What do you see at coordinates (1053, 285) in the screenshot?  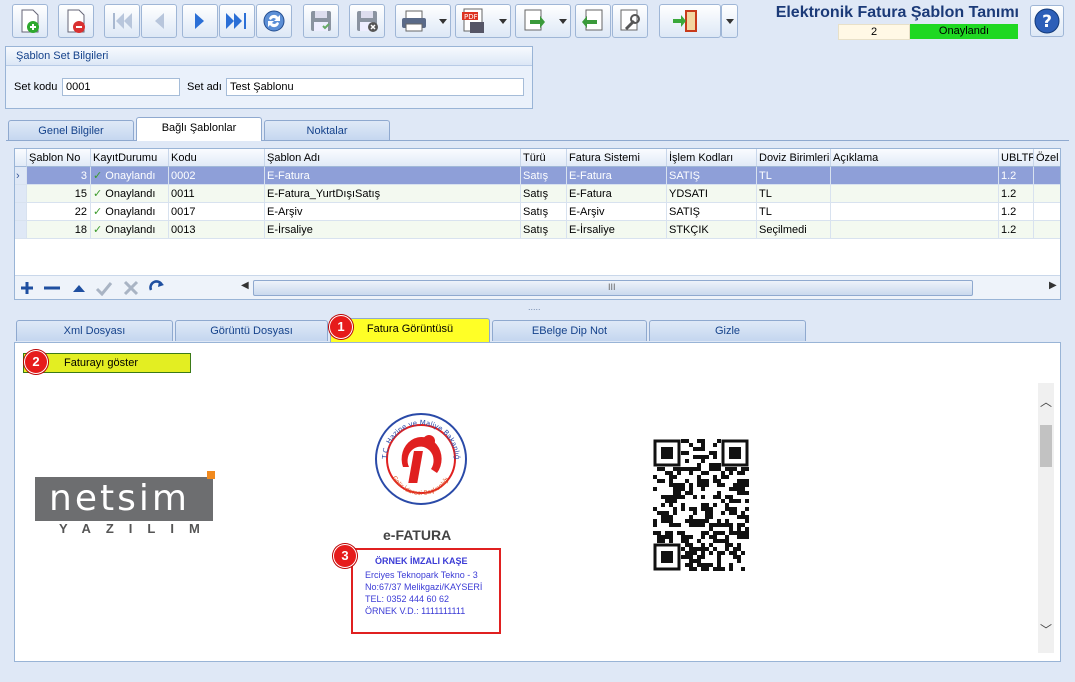 I see `scroll-right-icon: ▶` at bounding box center [1053, 285].